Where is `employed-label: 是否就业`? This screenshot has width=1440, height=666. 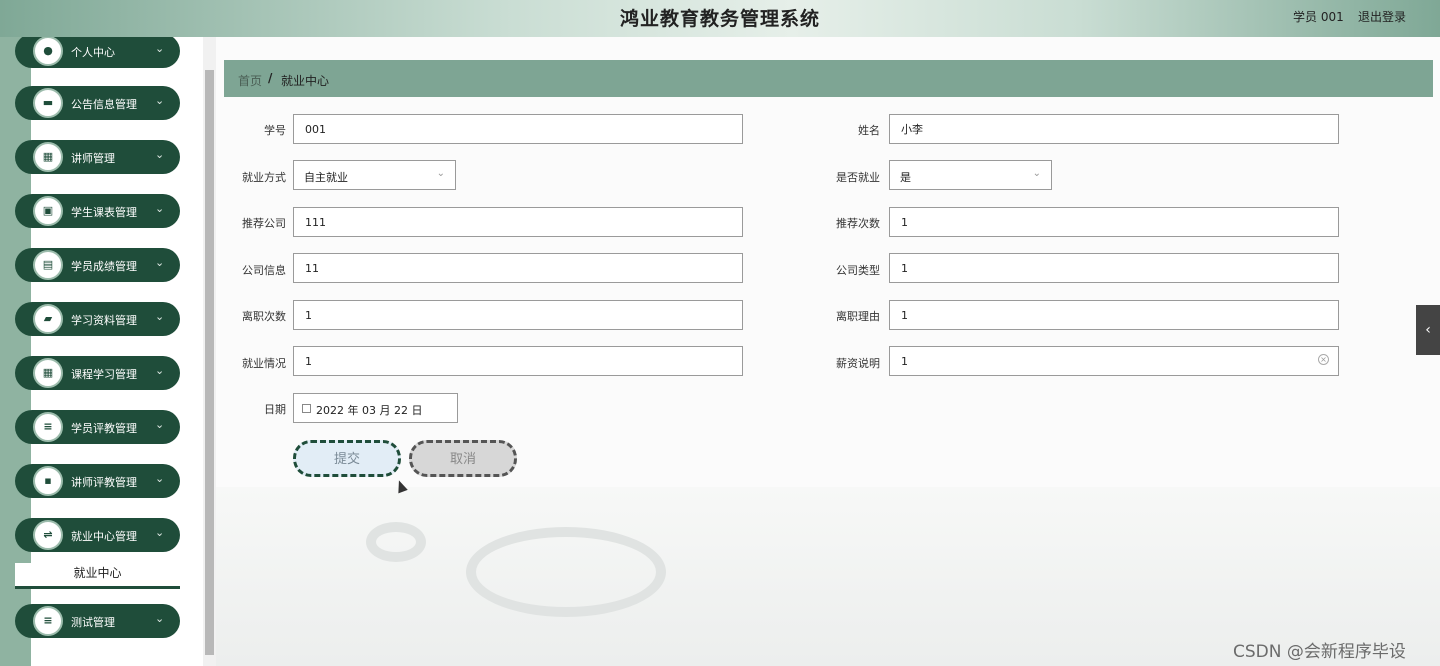
employed-label: 是否就业 is located at coordinates (858, 177).